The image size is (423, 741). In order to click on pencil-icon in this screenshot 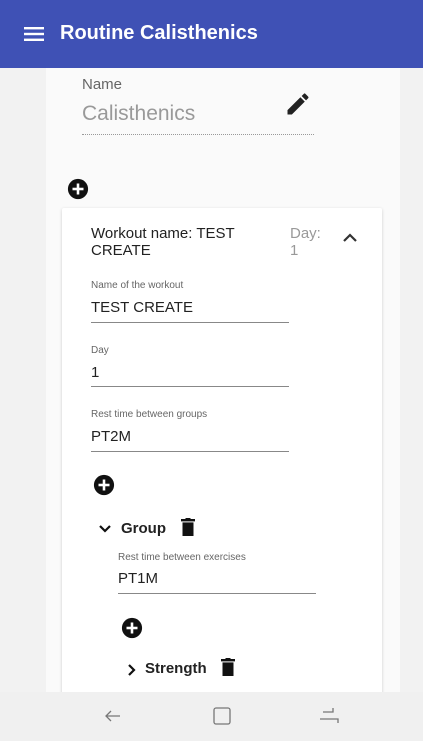, I will do `click(298, 104)`.